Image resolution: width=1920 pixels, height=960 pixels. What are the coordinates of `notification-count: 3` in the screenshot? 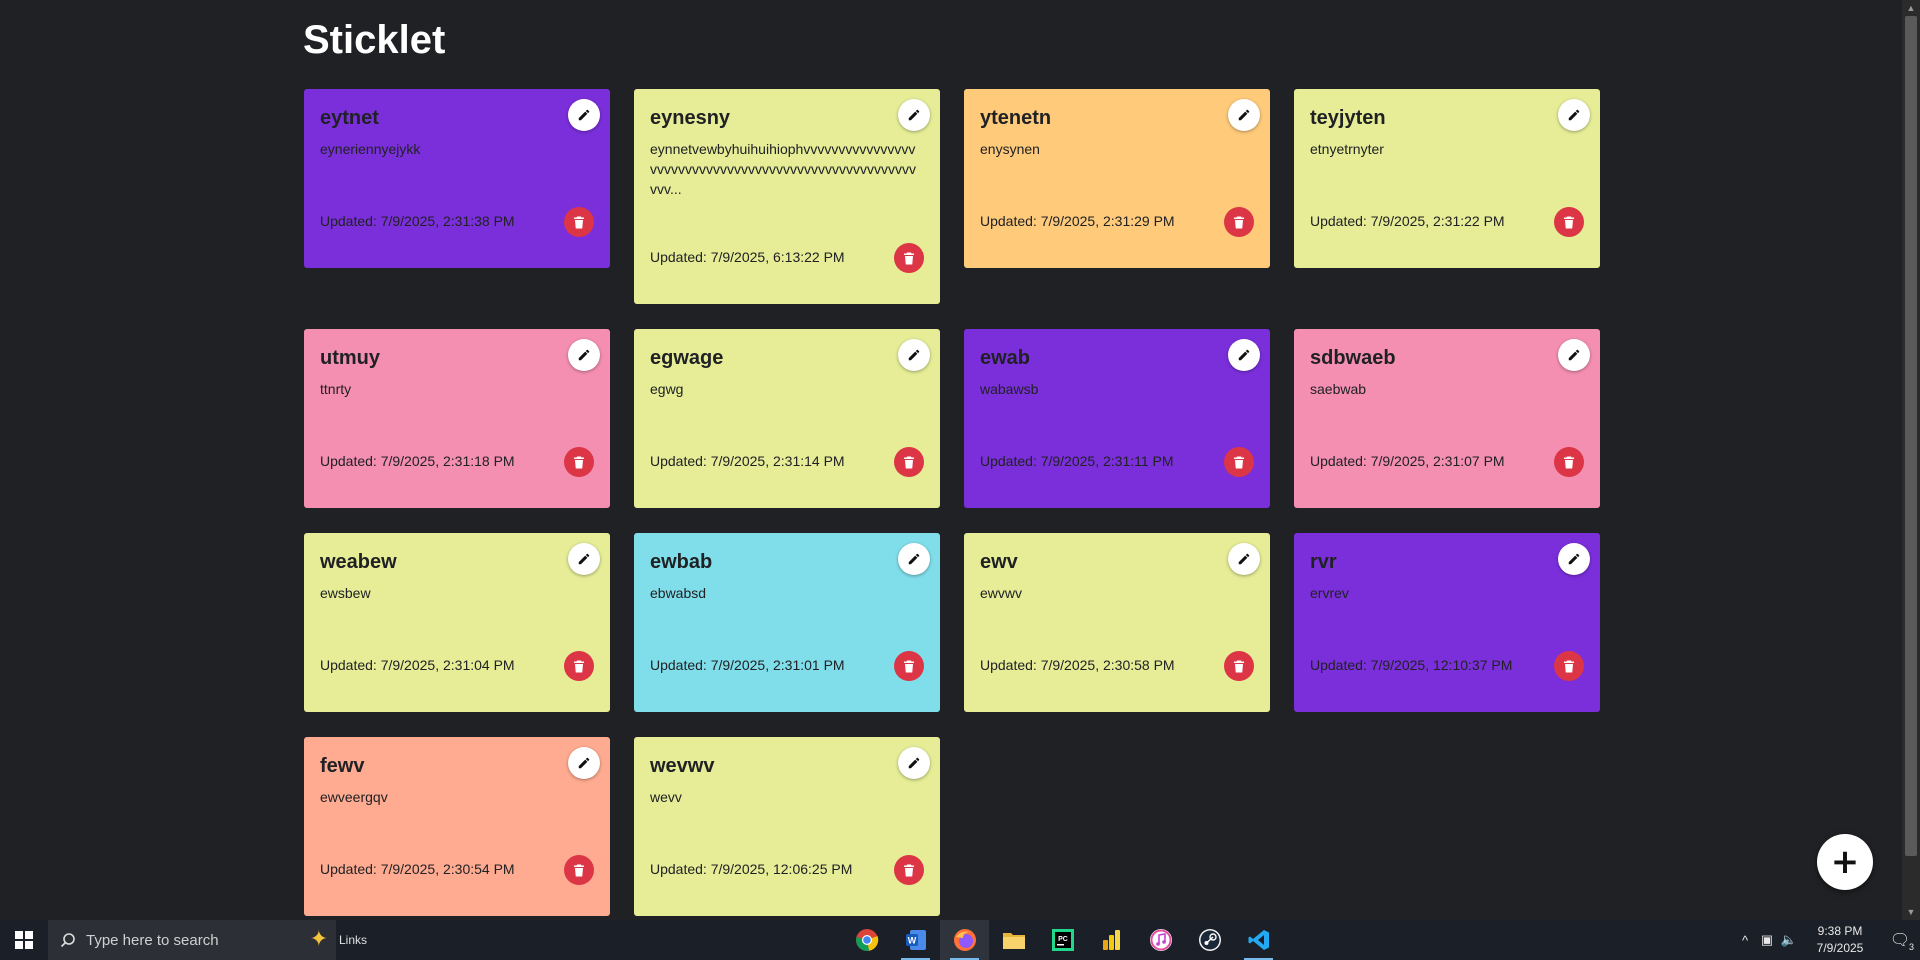 It's located at (1911, 947).